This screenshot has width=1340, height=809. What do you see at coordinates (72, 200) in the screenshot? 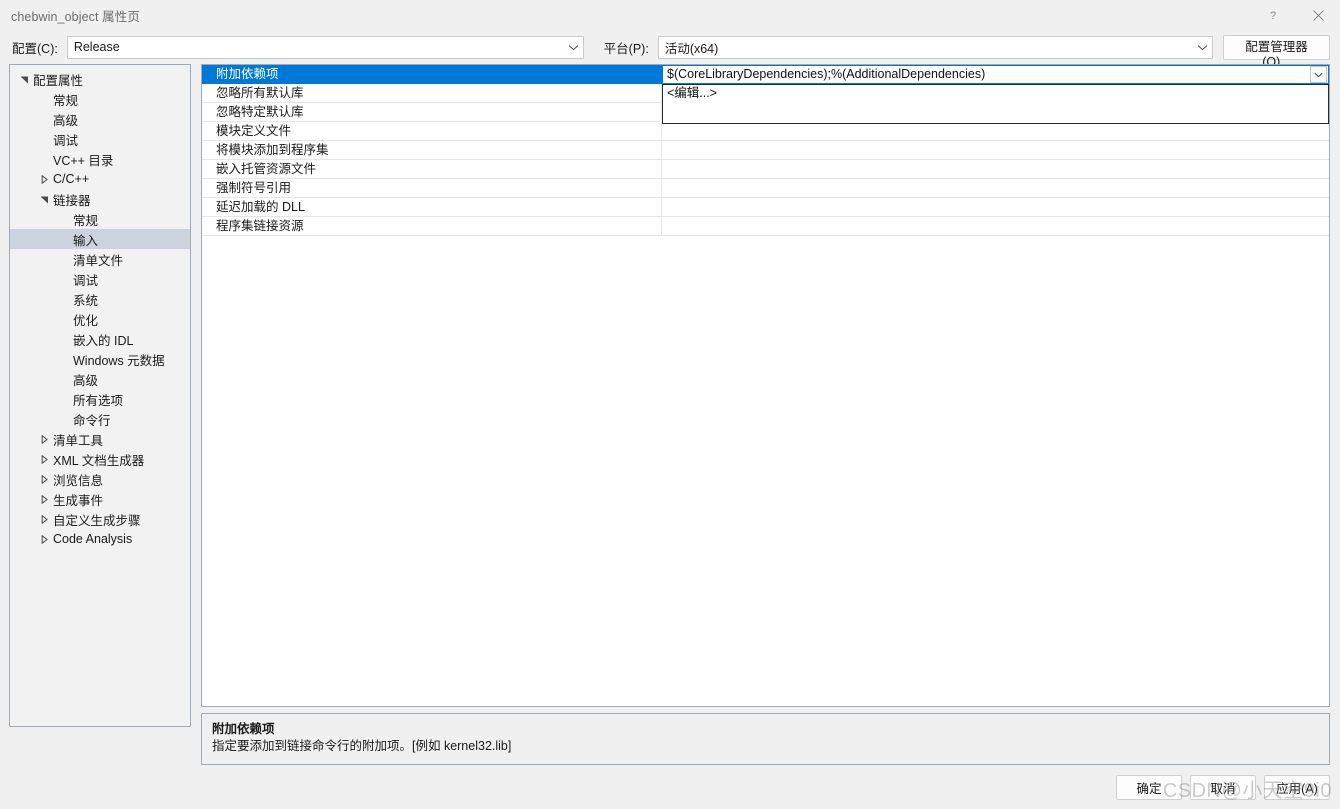
I see `tree-item-label: 链接器` at bounding box center [72, 200].